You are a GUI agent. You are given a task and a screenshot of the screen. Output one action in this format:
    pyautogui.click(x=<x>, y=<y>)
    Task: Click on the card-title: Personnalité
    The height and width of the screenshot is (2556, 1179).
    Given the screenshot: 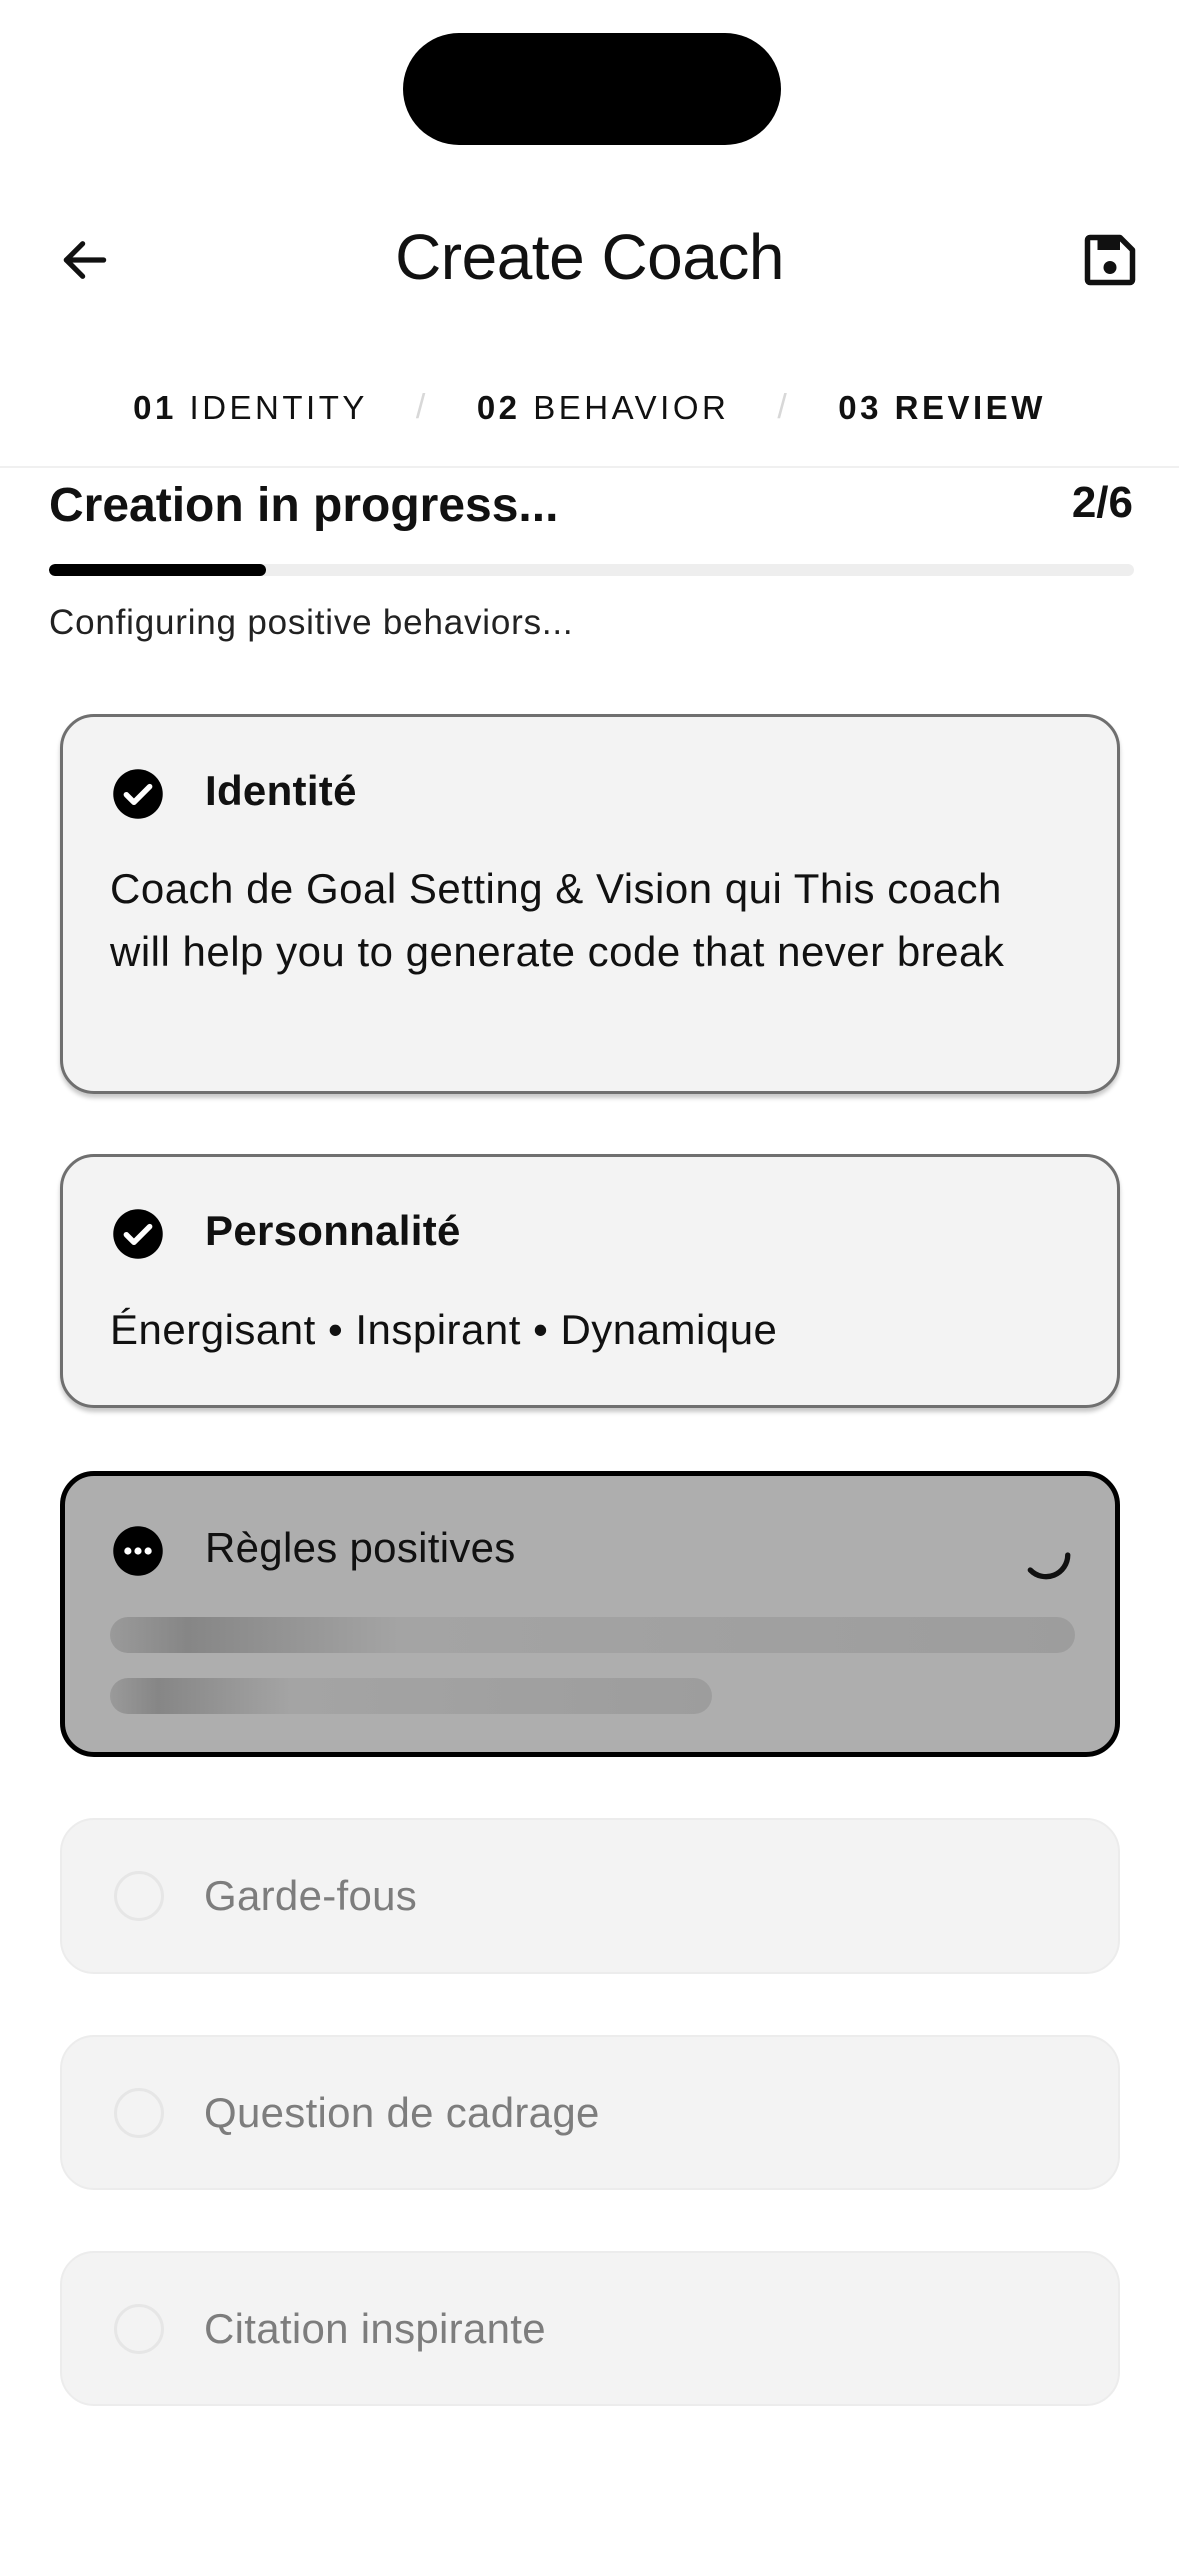 What is the action you would take?
    pyautogui.click(x=333, y=1230)
    